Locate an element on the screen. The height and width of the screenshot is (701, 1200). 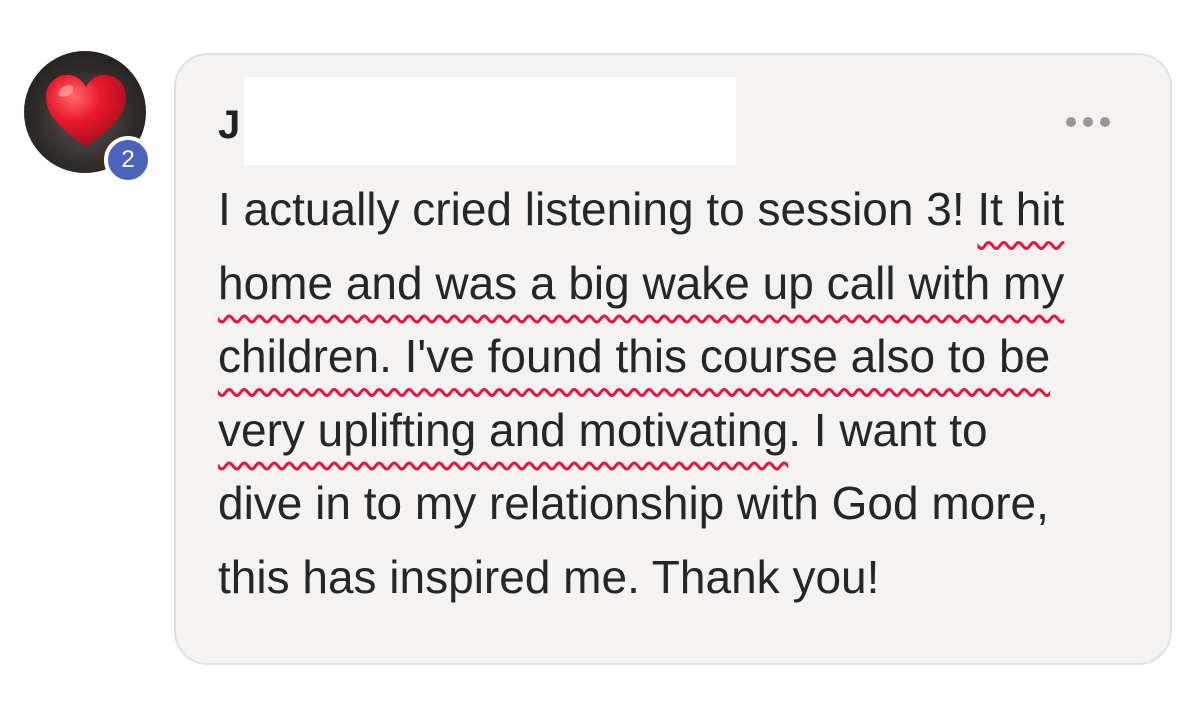
more-options-icon is located at coordinates (1088, 122).